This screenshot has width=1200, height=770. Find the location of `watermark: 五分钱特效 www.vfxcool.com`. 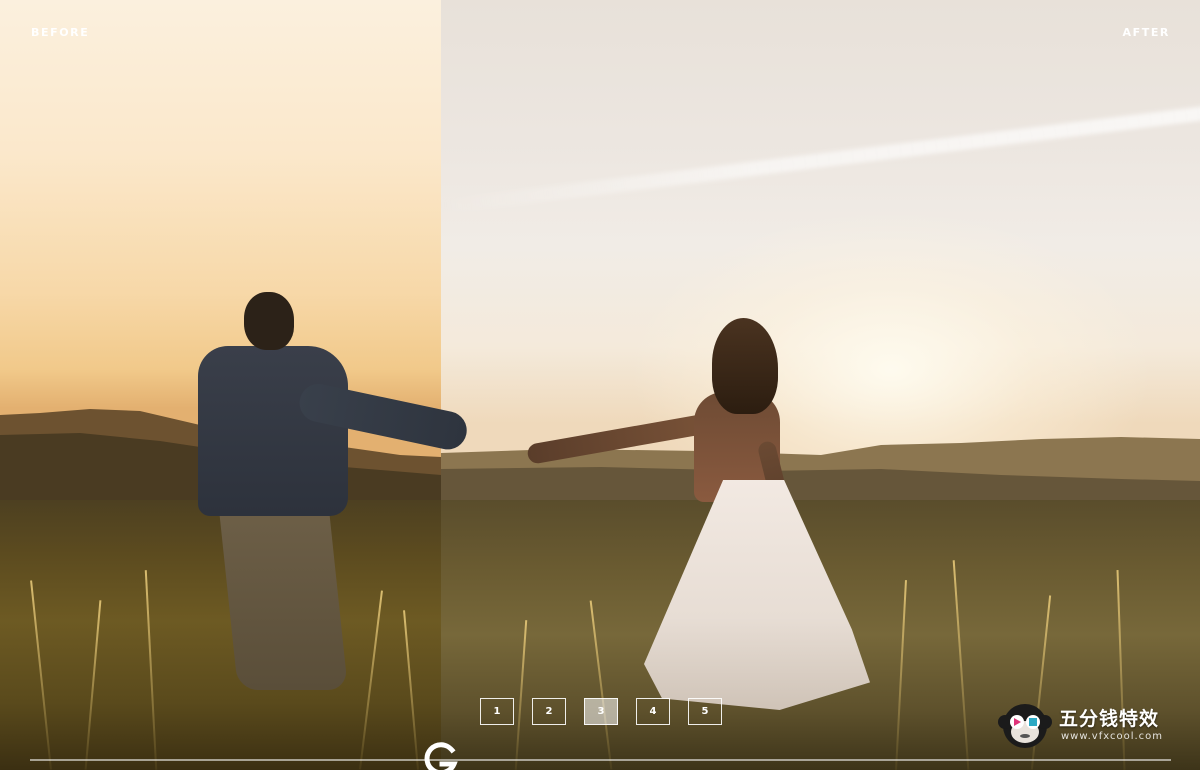

watermark: 五分钱特效 www.vfxcool.com is located at coordinates (1090, 725).